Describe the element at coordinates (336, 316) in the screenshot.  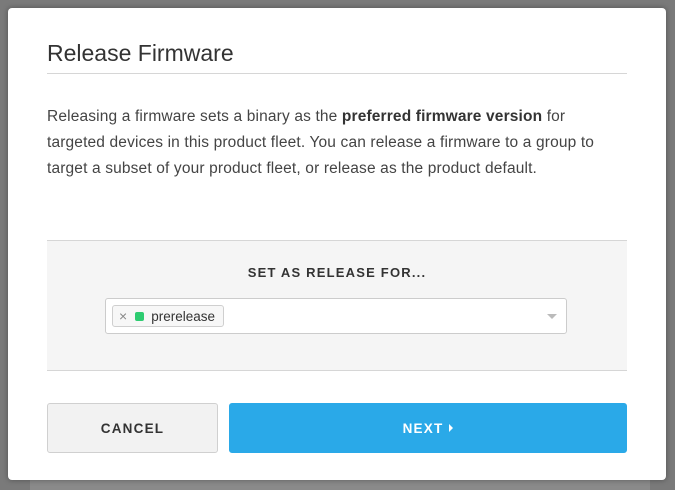
I see `group-multiselect: × prerelease` at that location.